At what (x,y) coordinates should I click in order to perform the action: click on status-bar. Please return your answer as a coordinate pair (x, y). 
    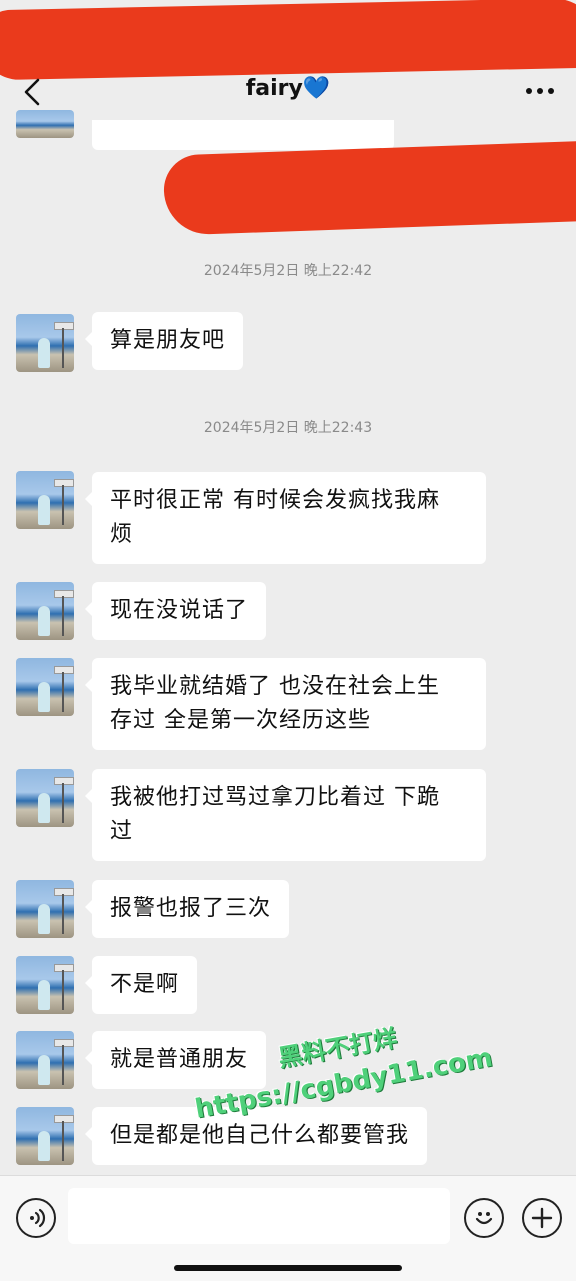
    Looking at the image, I should click on (288, 40).